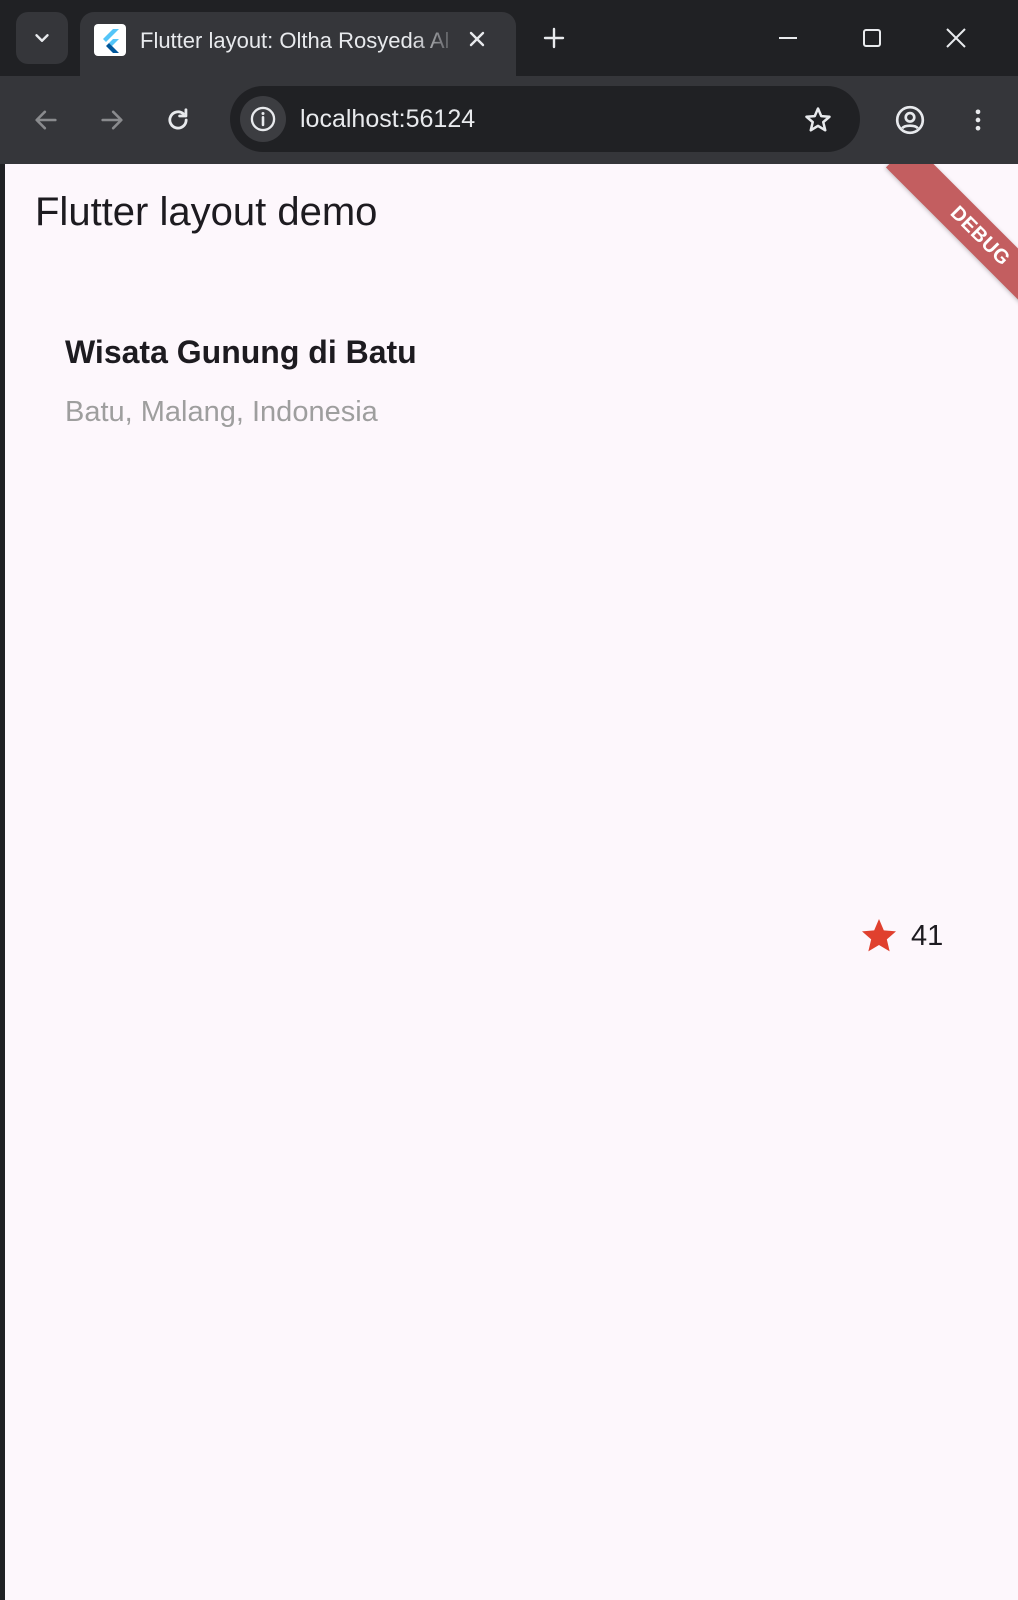 The width and height of the screenshot is (1018, 1600). I want to click on tab-strip: Flutter layout: Oltha Rosyeda Al, so click(509, 38).